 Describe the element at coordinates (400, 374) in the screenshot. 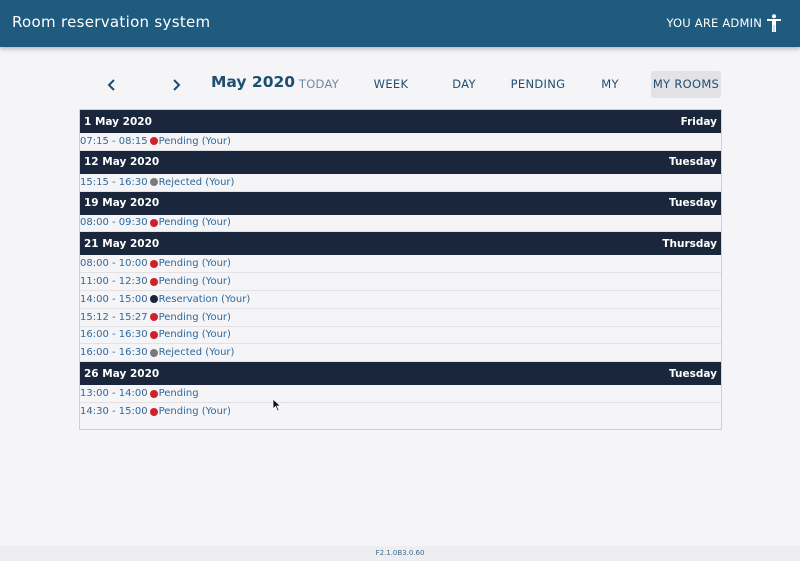

I see `day-header: 26 May 2020 Tuesday` at that location.